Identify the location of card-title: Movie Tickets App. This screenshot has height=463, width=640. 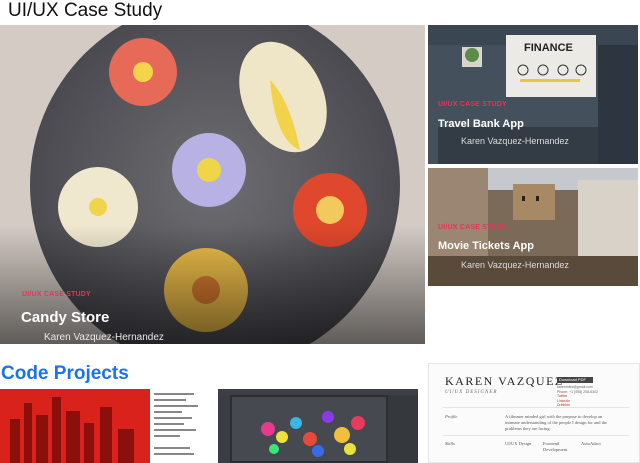
(486, 246).